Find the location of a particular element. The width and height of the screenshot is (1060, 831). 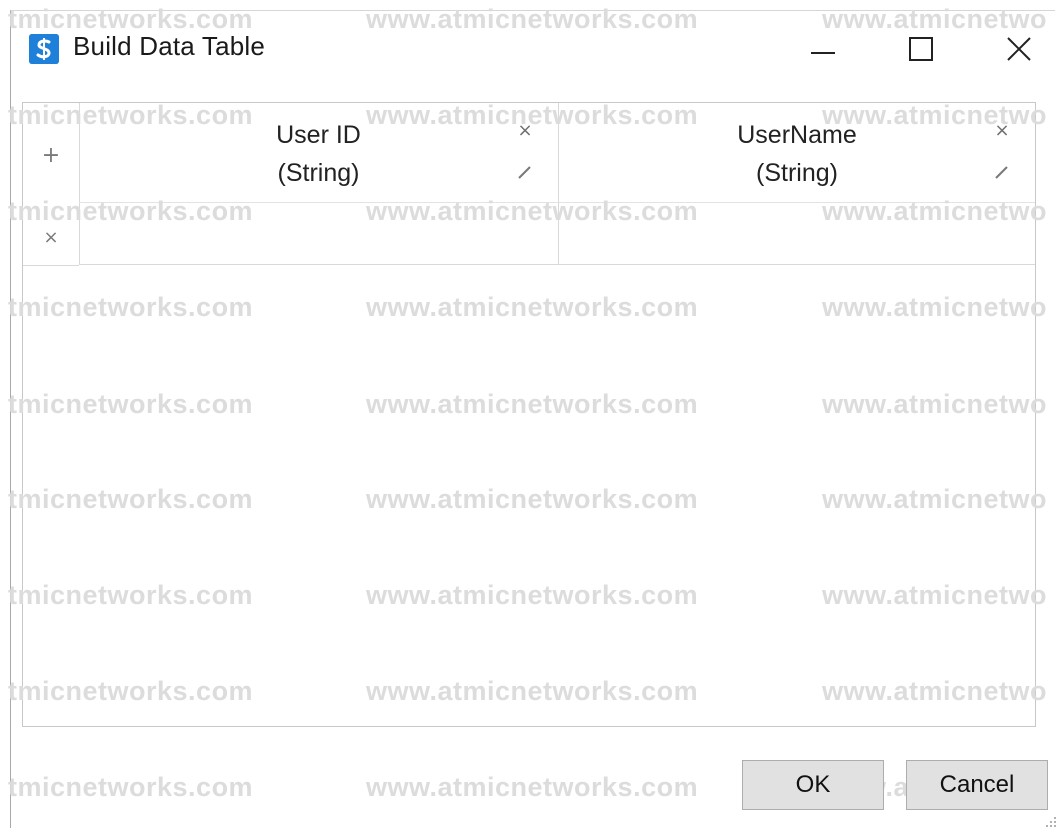

column-header-user-id: User ID (String) × is located at coordinates (319, 153).